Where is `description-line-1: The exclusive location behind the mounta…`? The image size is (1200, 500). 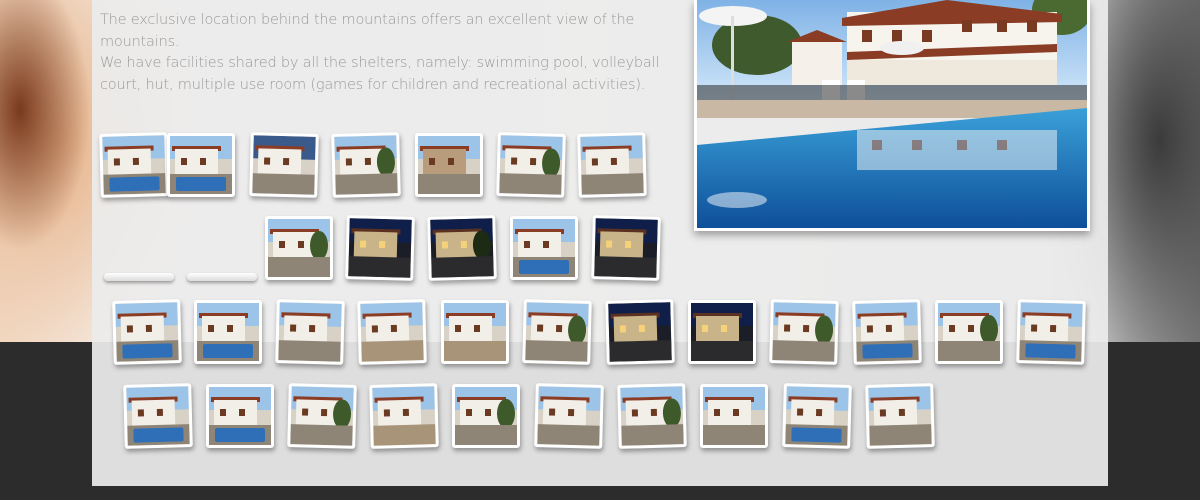
description-line-1: The exclusive location behind the mounta… is located at coordinates (367, 31).